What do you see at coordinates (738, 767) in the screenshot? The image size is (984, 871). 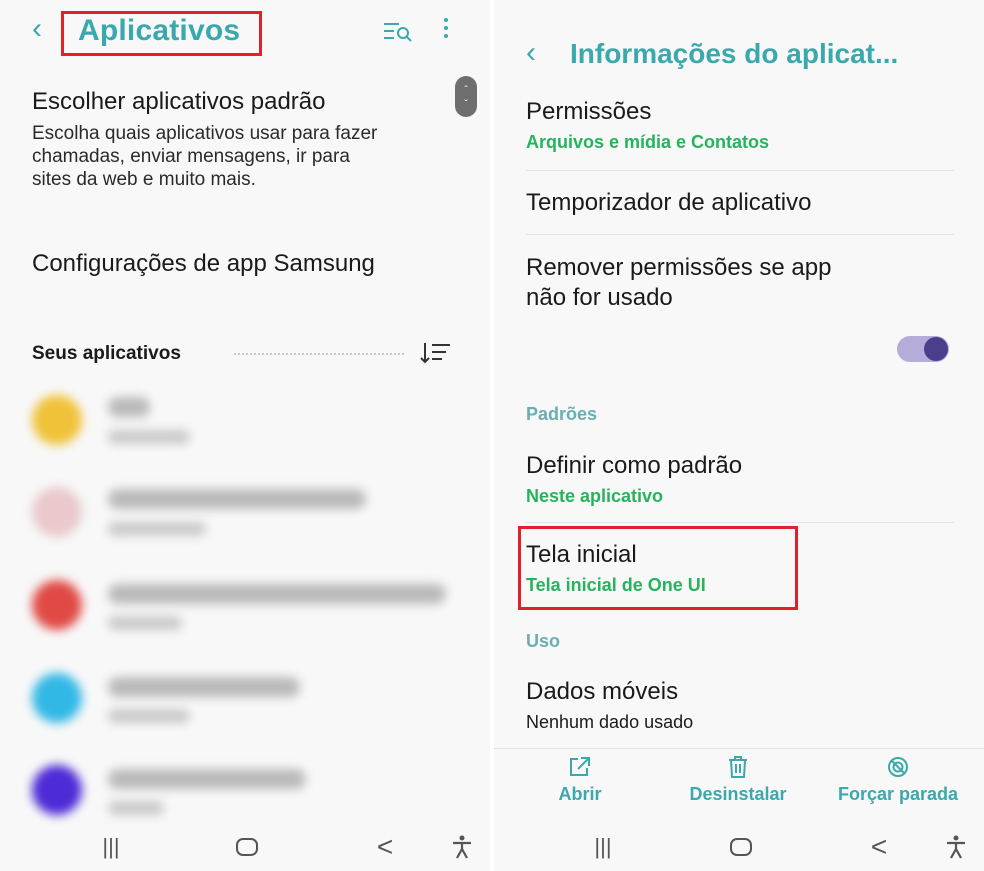 I see `trash-icon` at bounding box center [738, 767].